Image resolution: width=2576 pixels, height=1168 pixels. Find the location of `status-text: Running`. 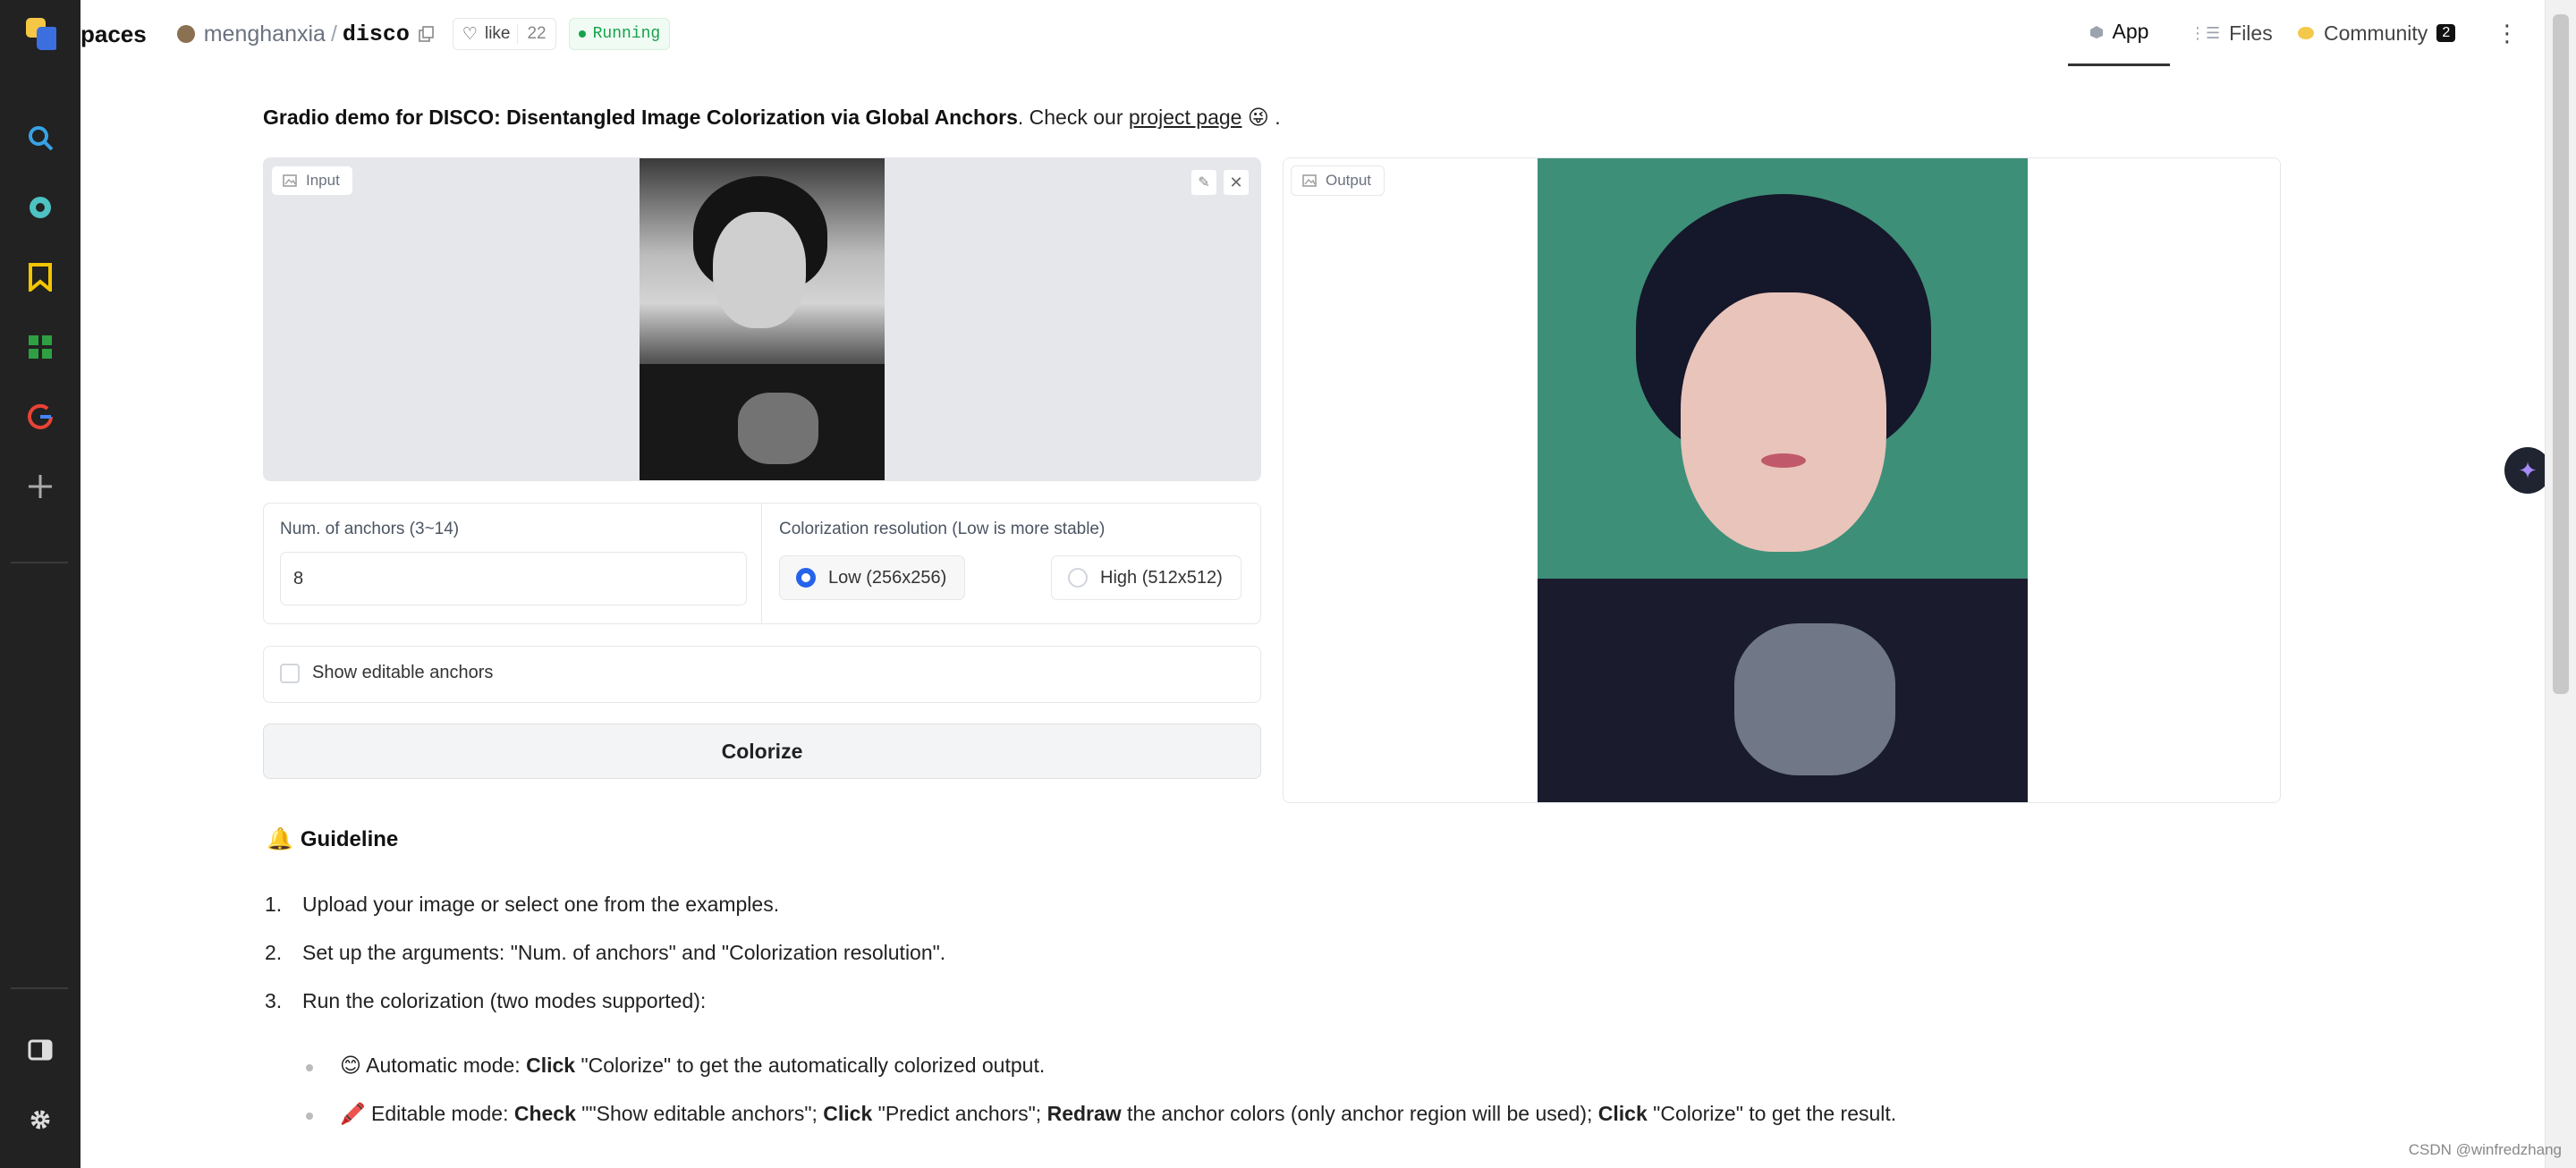

status-text: Running is located at coordinates (626, 34).